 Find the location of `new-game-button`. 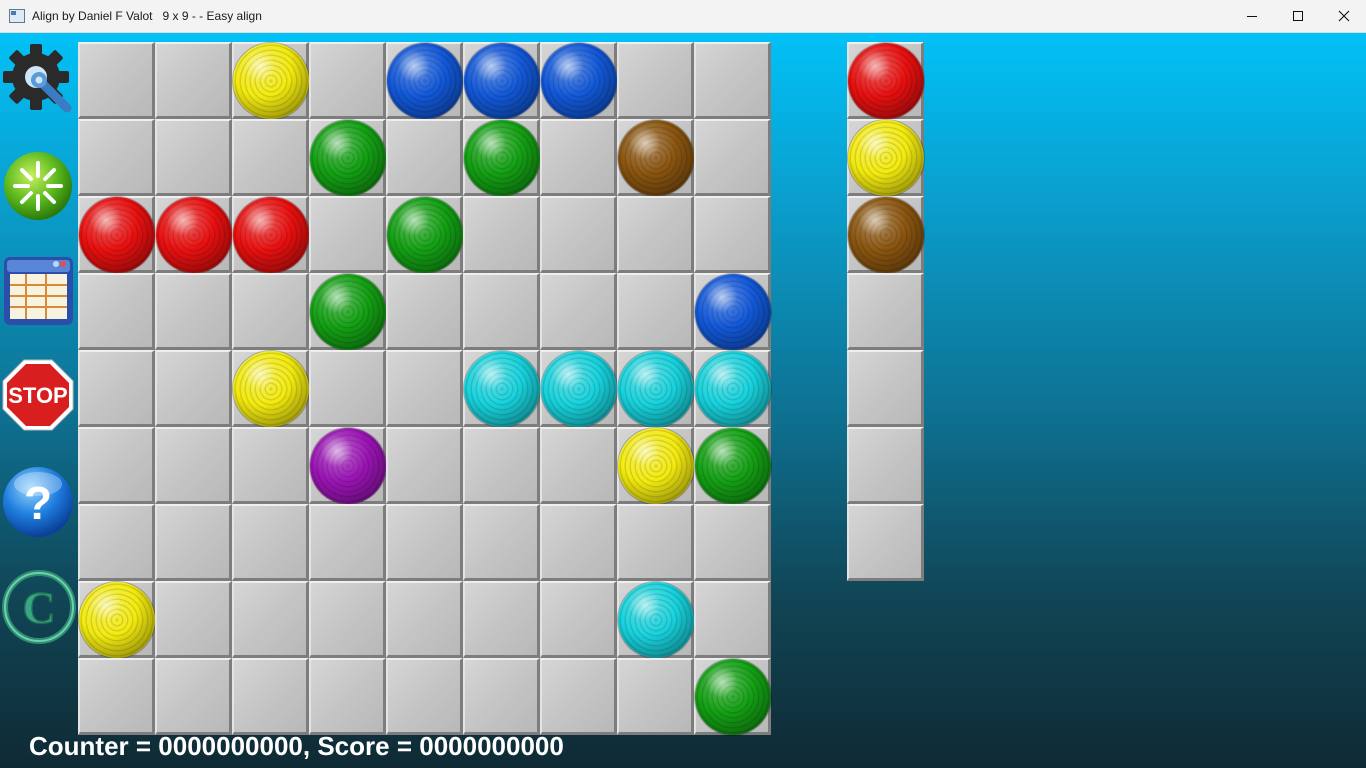

new-game-button is located at coordinates (38, 186).